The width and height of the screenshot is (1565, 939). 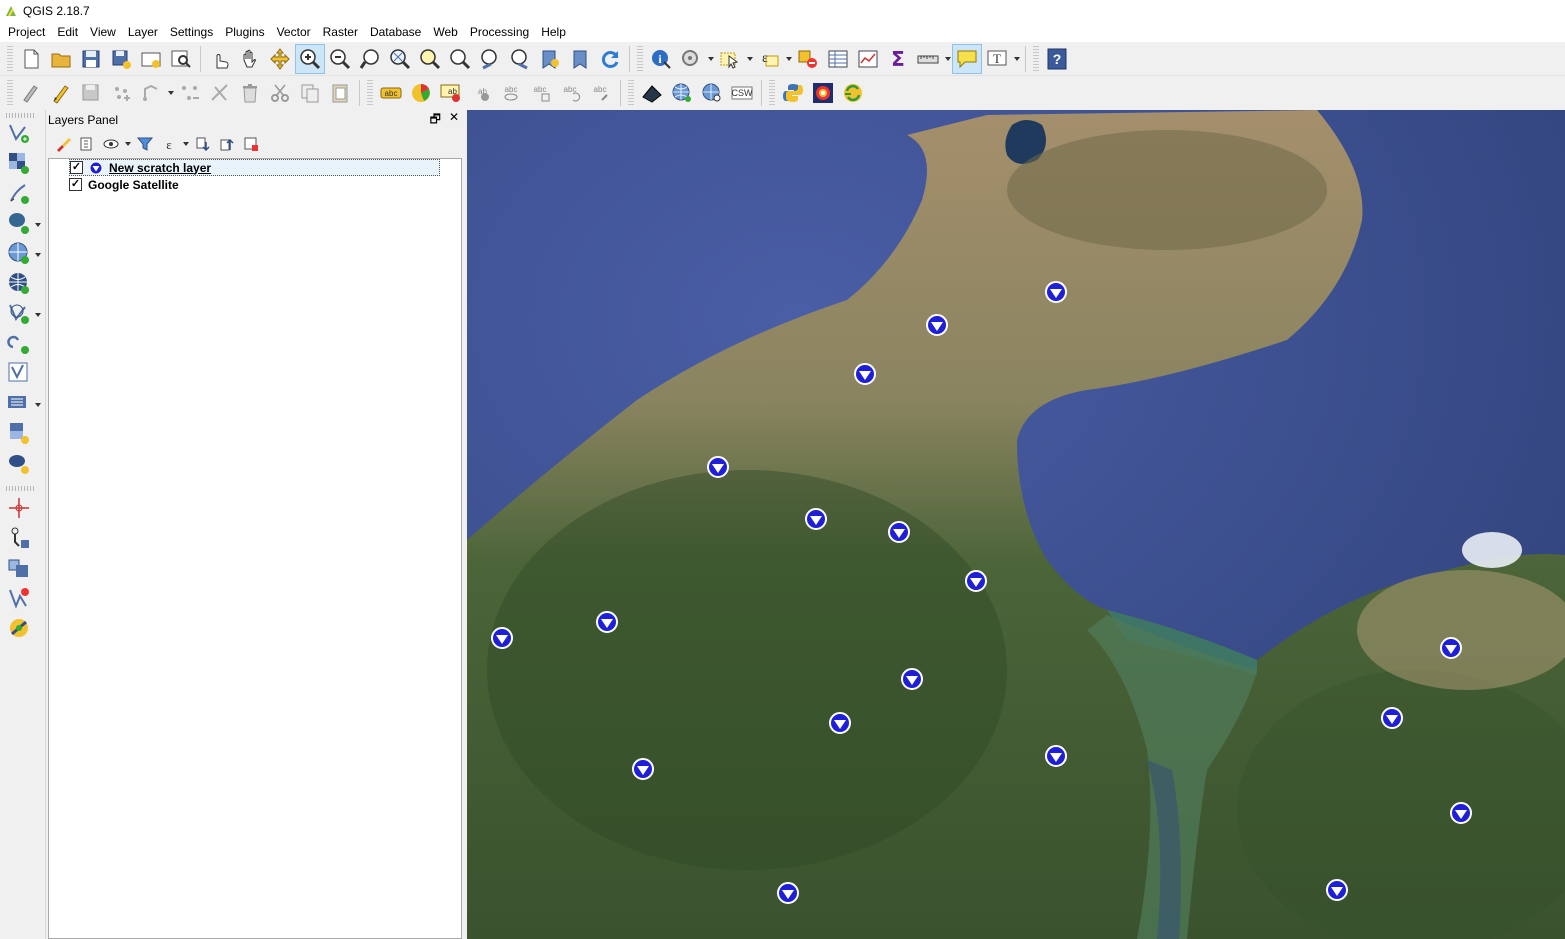 What do you see at coordinates (91, 93) in the screenshot?
I see `save-edits-button` at bounding box center [91, 93].